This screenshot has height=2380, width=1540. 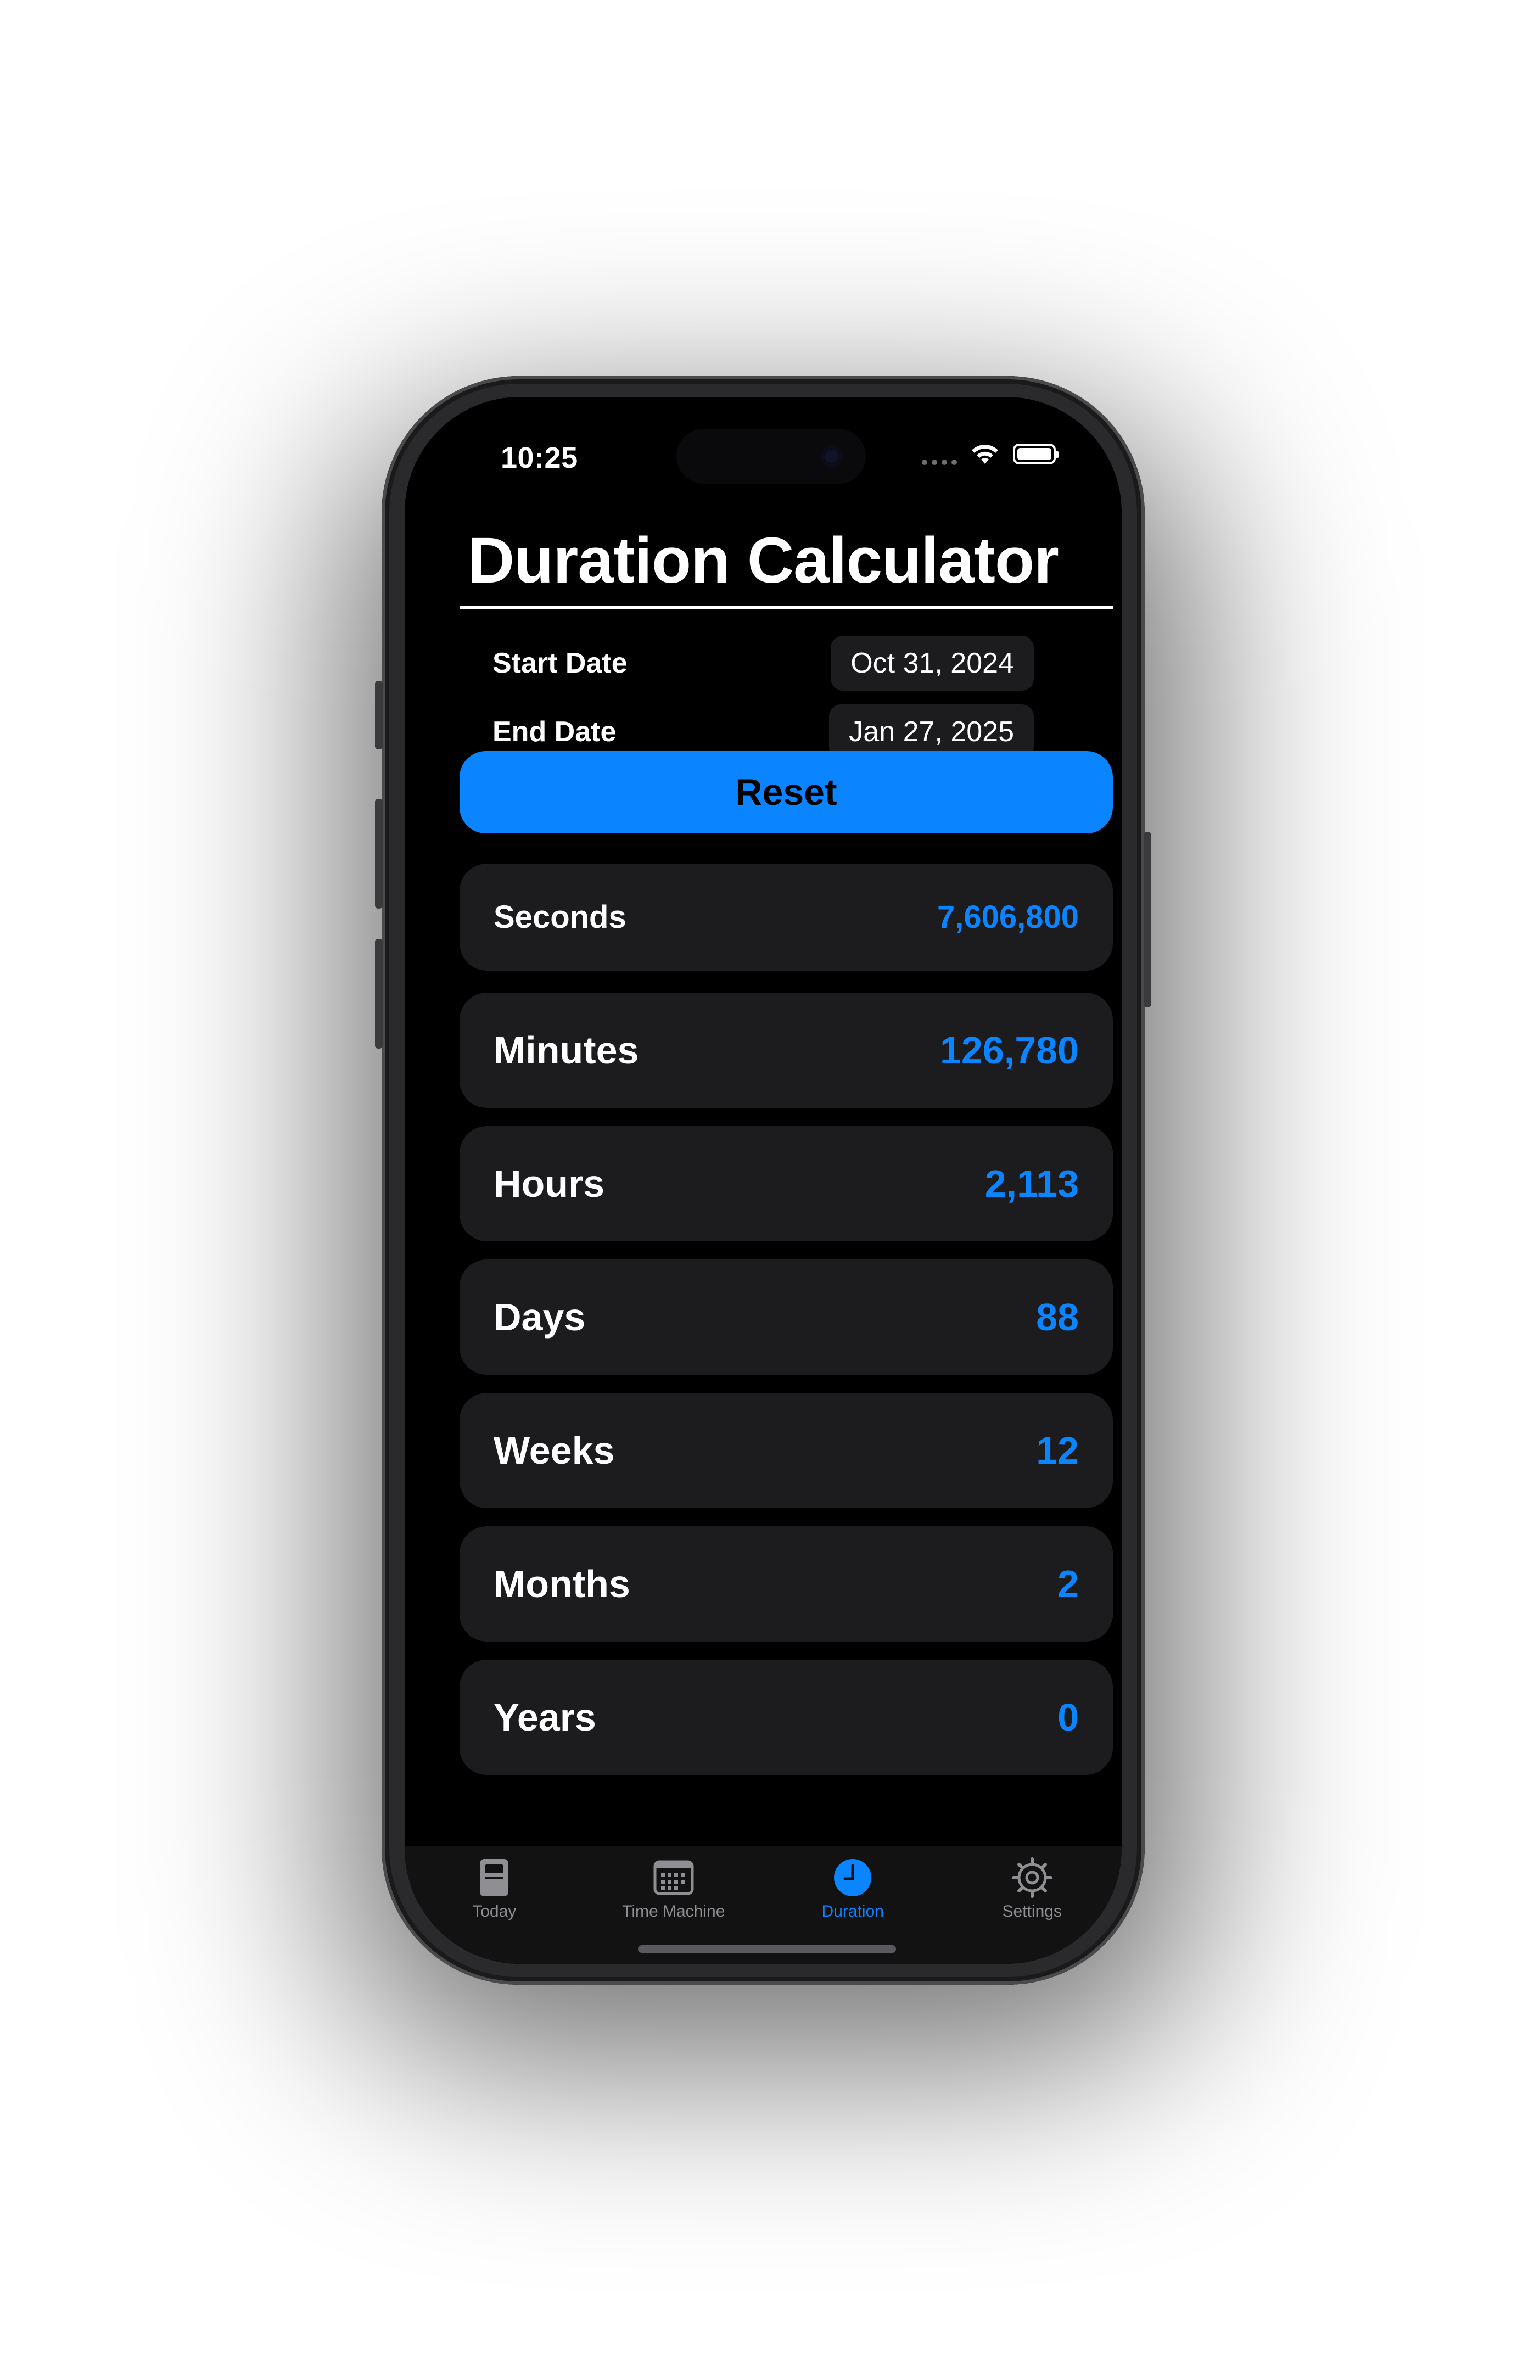 I want to click on dynamic-island, so click(x=771, y=457).